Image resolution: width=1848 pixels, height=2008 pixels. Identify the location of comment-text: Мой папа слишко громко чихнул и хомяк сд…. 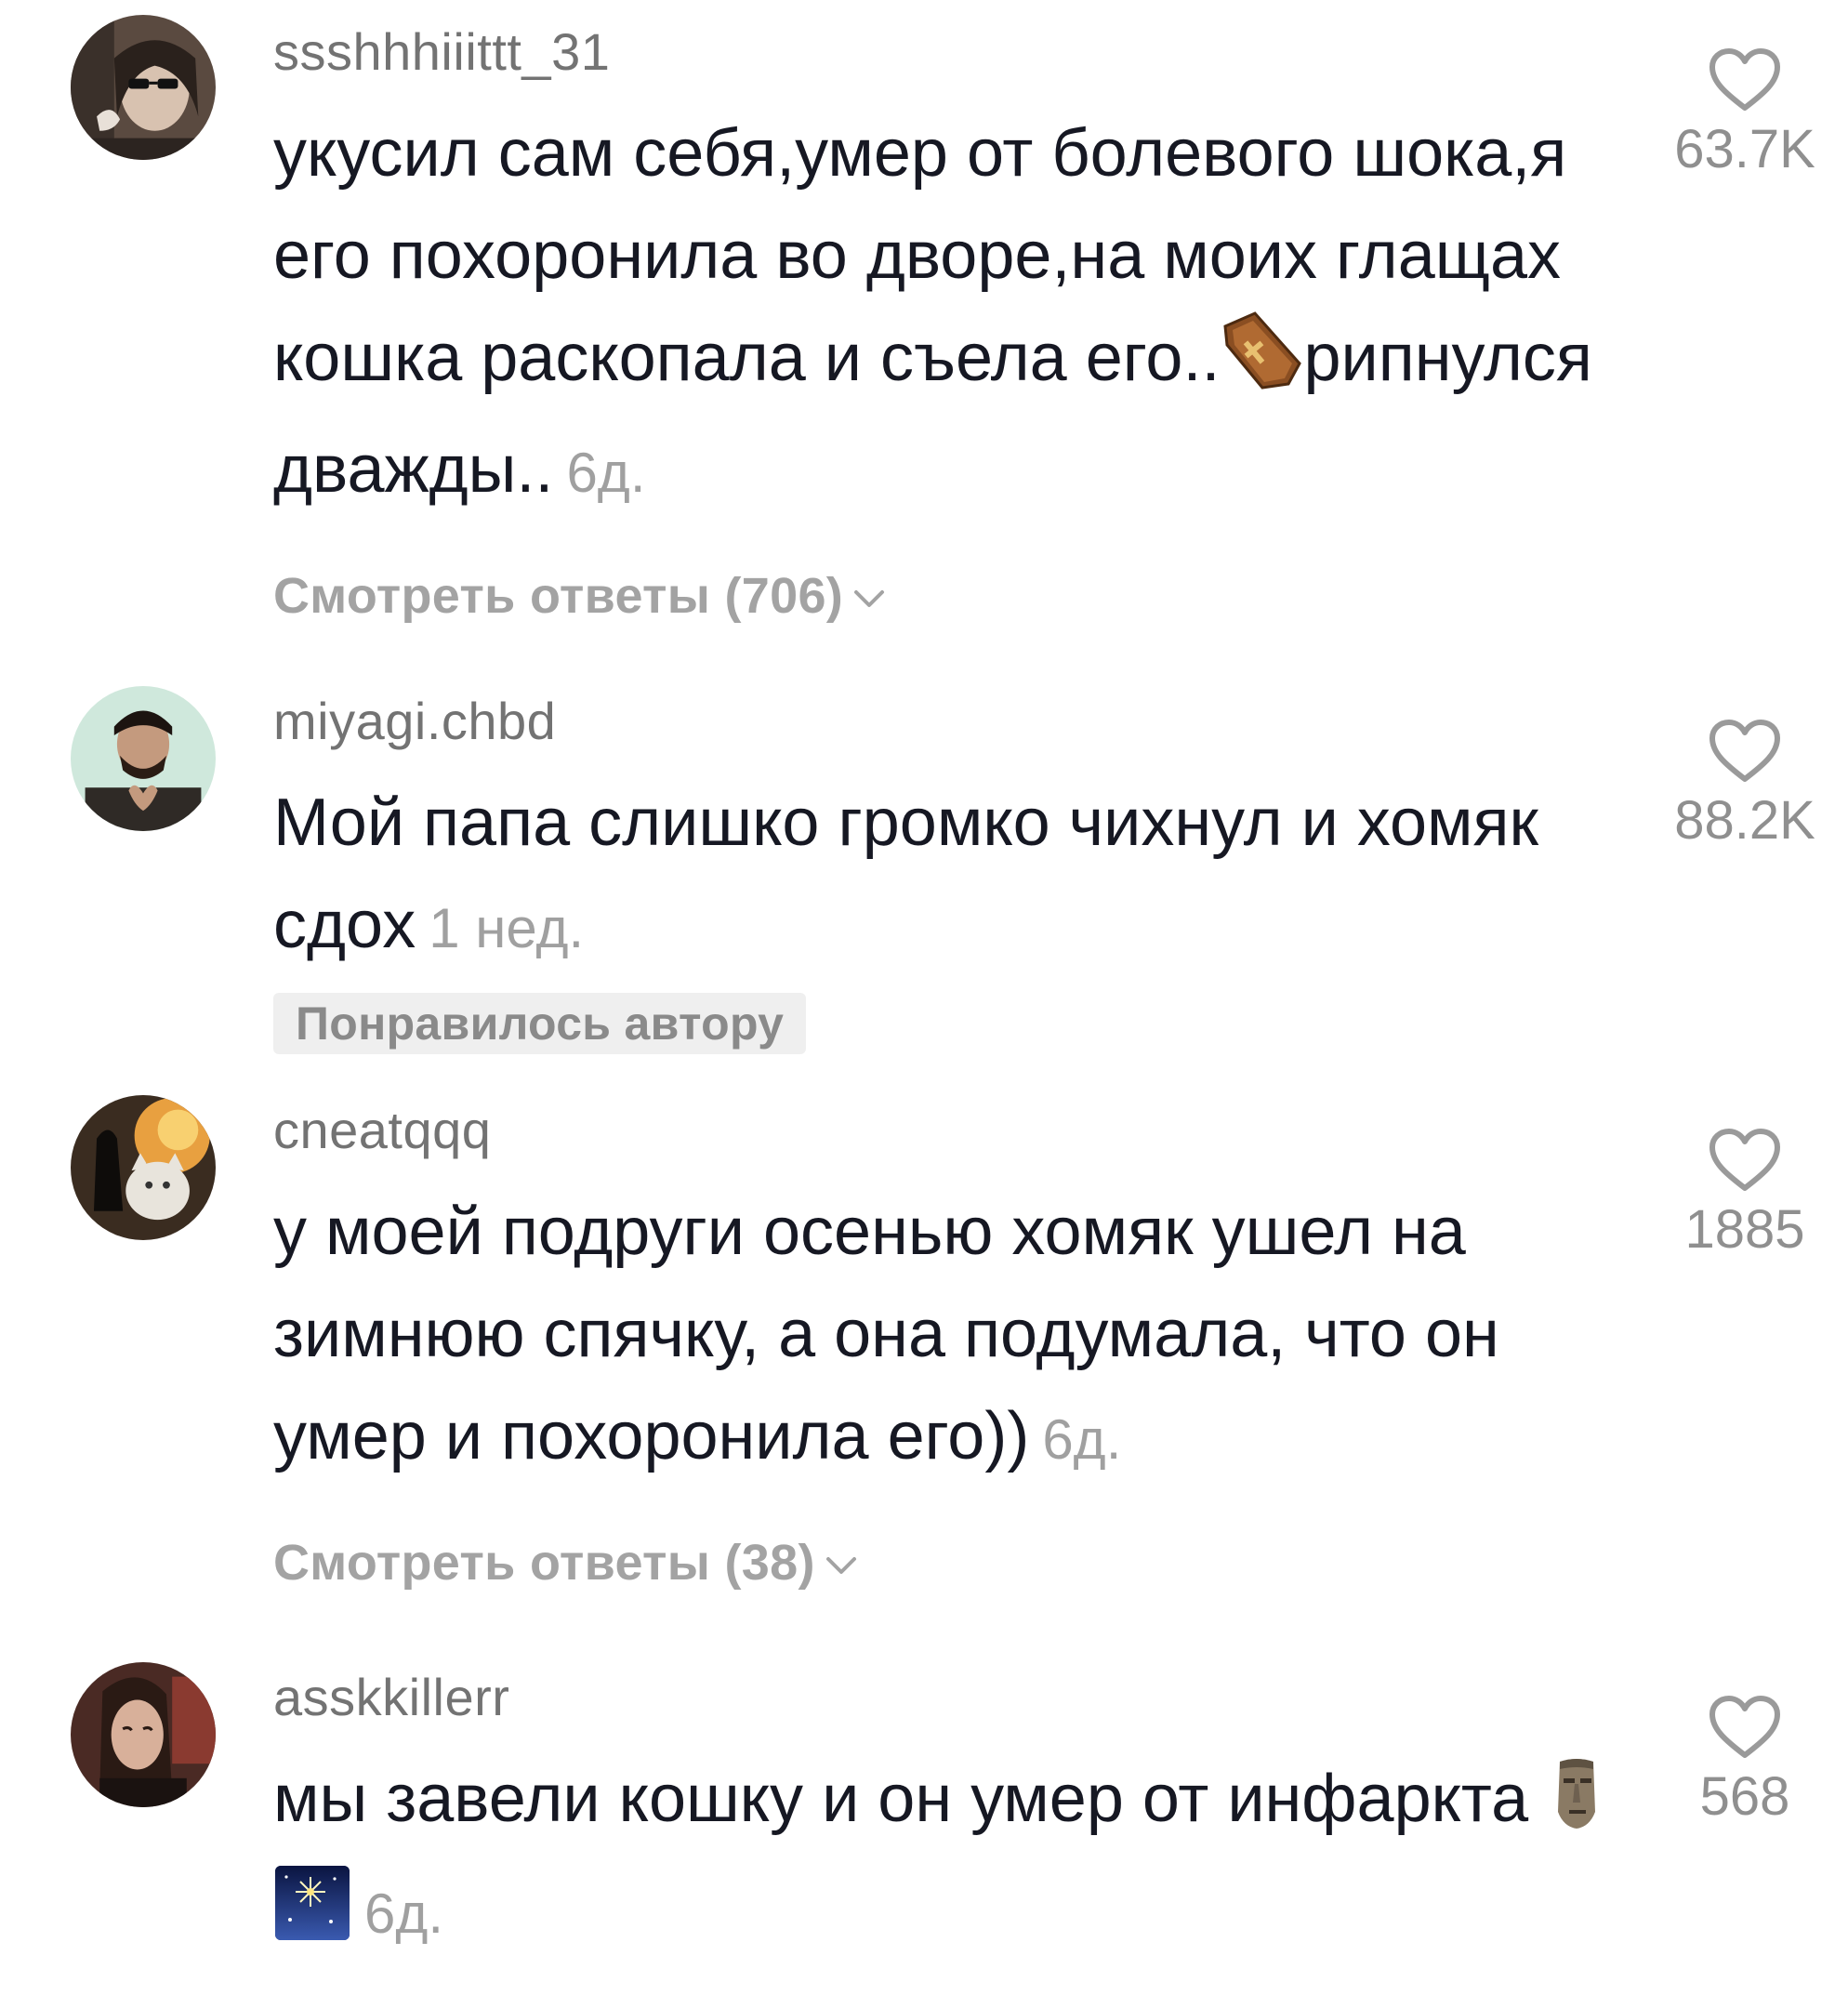
(956, 876).